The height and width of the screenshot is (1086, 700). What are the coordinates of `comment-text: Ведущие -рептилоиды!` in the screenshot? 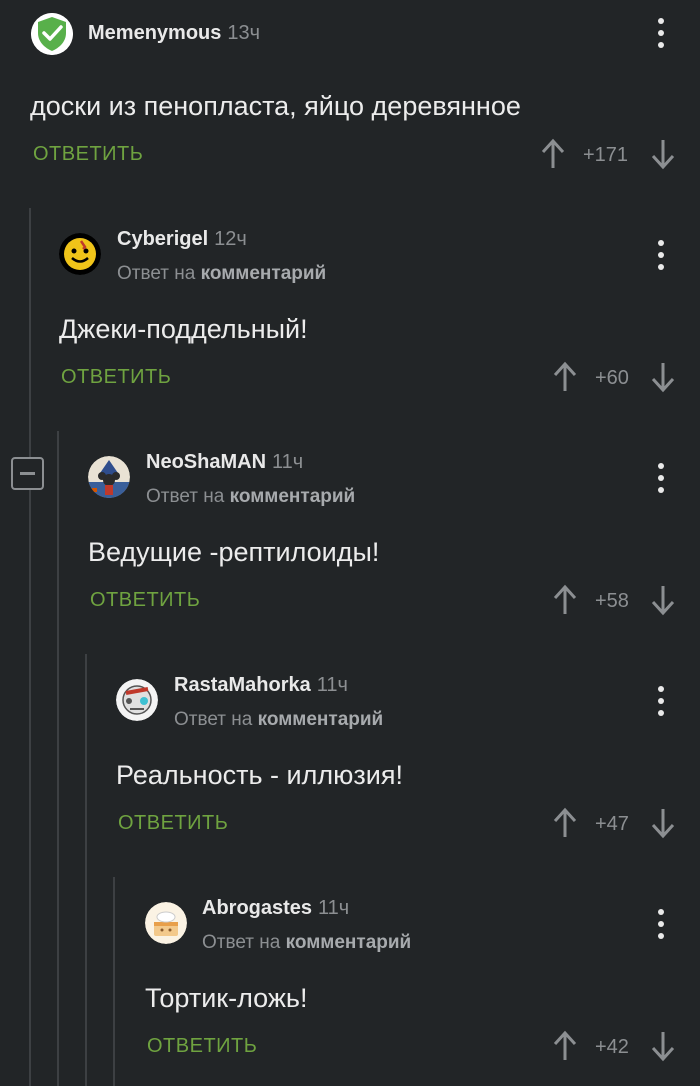 It's located at (234, 552).